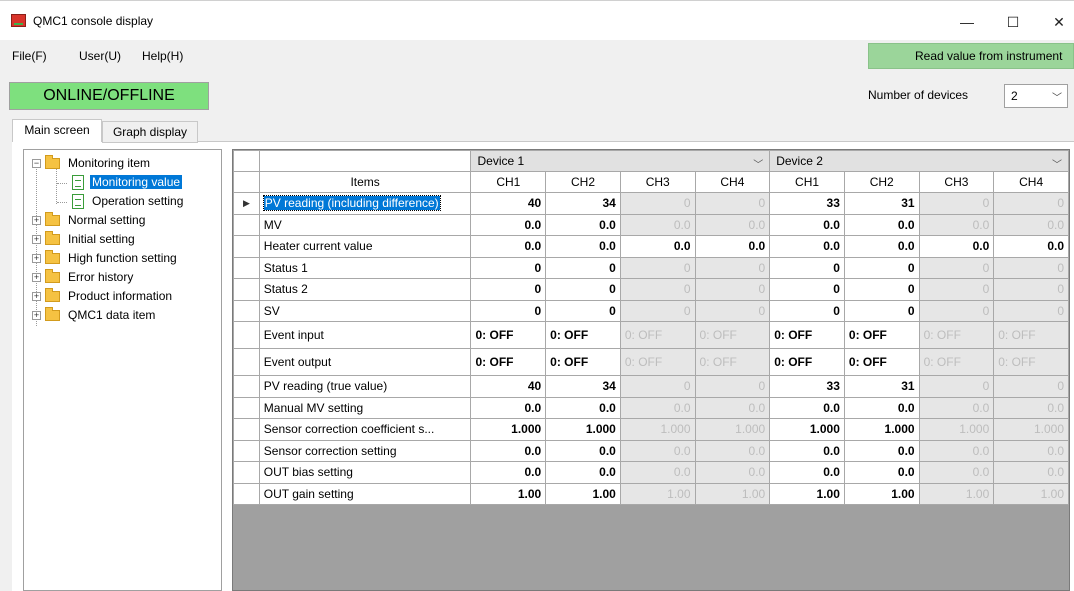 The width and height of the screenshot is (1074, 591). What do you see at coordinates (127, 183) in the screenshot?
I see `tree-item-monitoring-value: Monitoring value` at bounding box center [127, 183].